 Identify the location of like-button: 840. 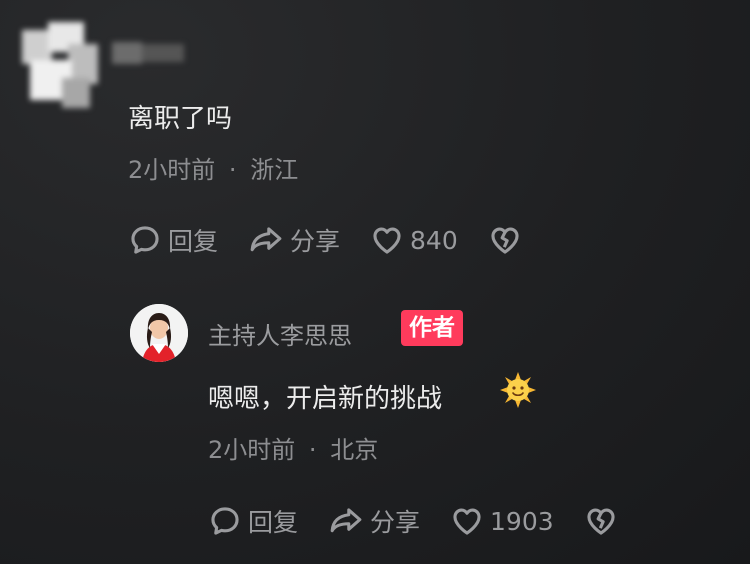
(414, 240).